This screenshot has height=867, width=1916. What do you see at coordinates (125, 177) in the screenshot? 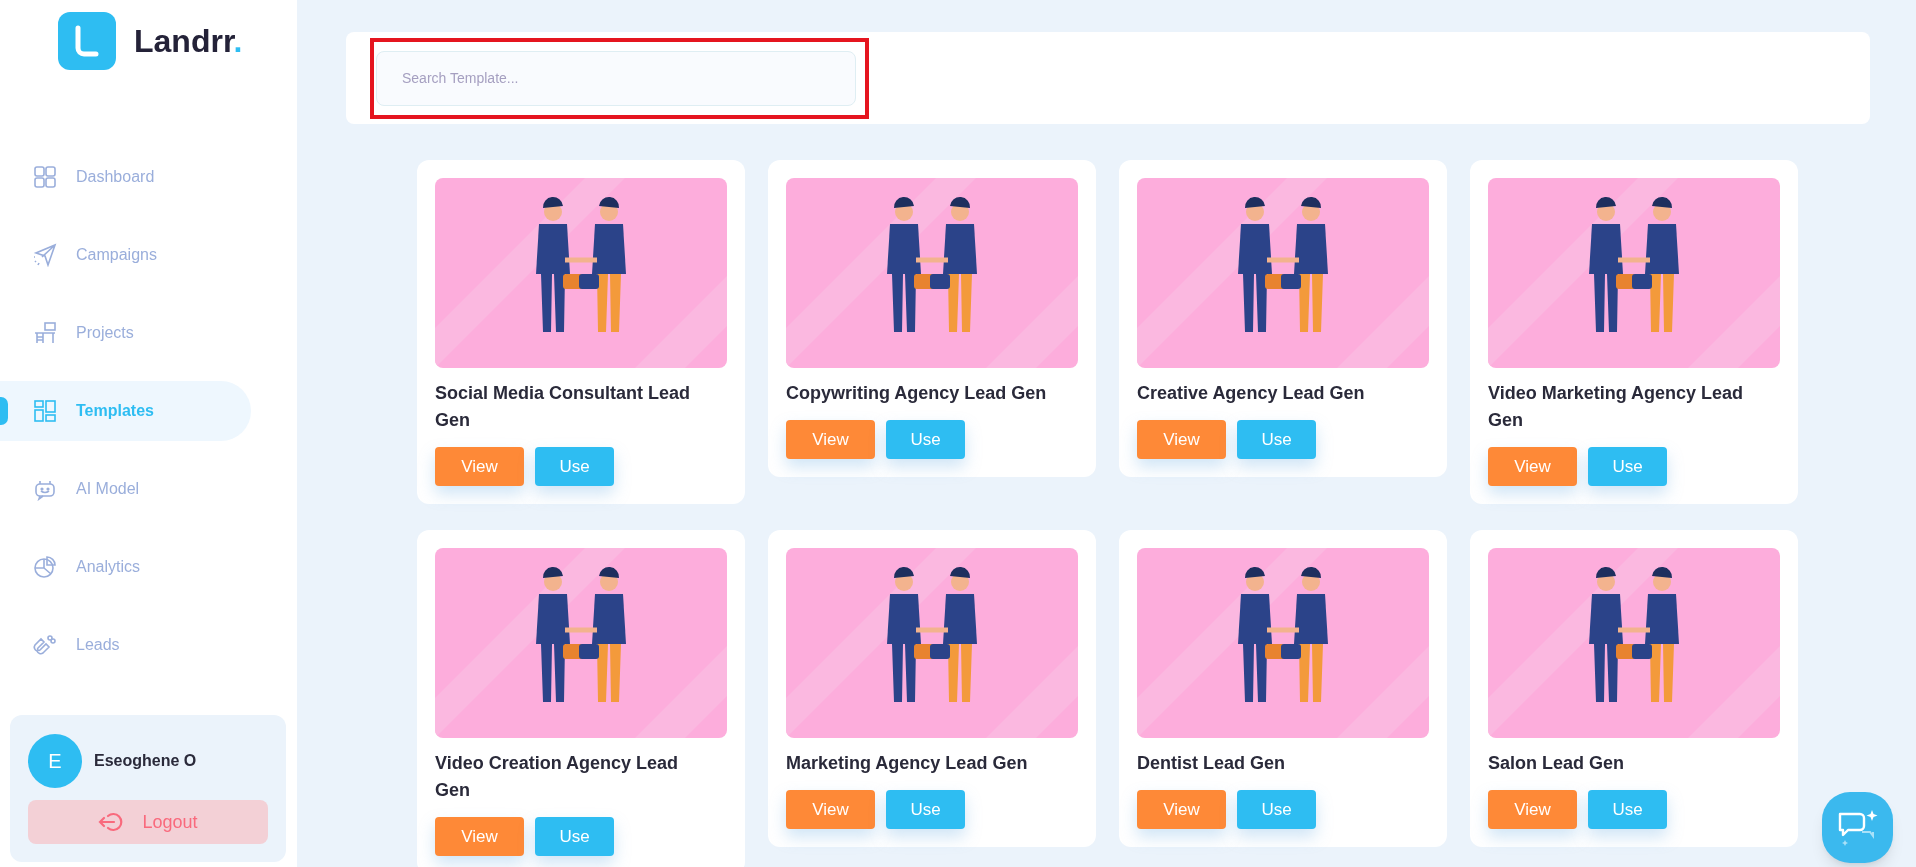
I see `sidebar-item: Dashboard` at bounding box center [125, 177].